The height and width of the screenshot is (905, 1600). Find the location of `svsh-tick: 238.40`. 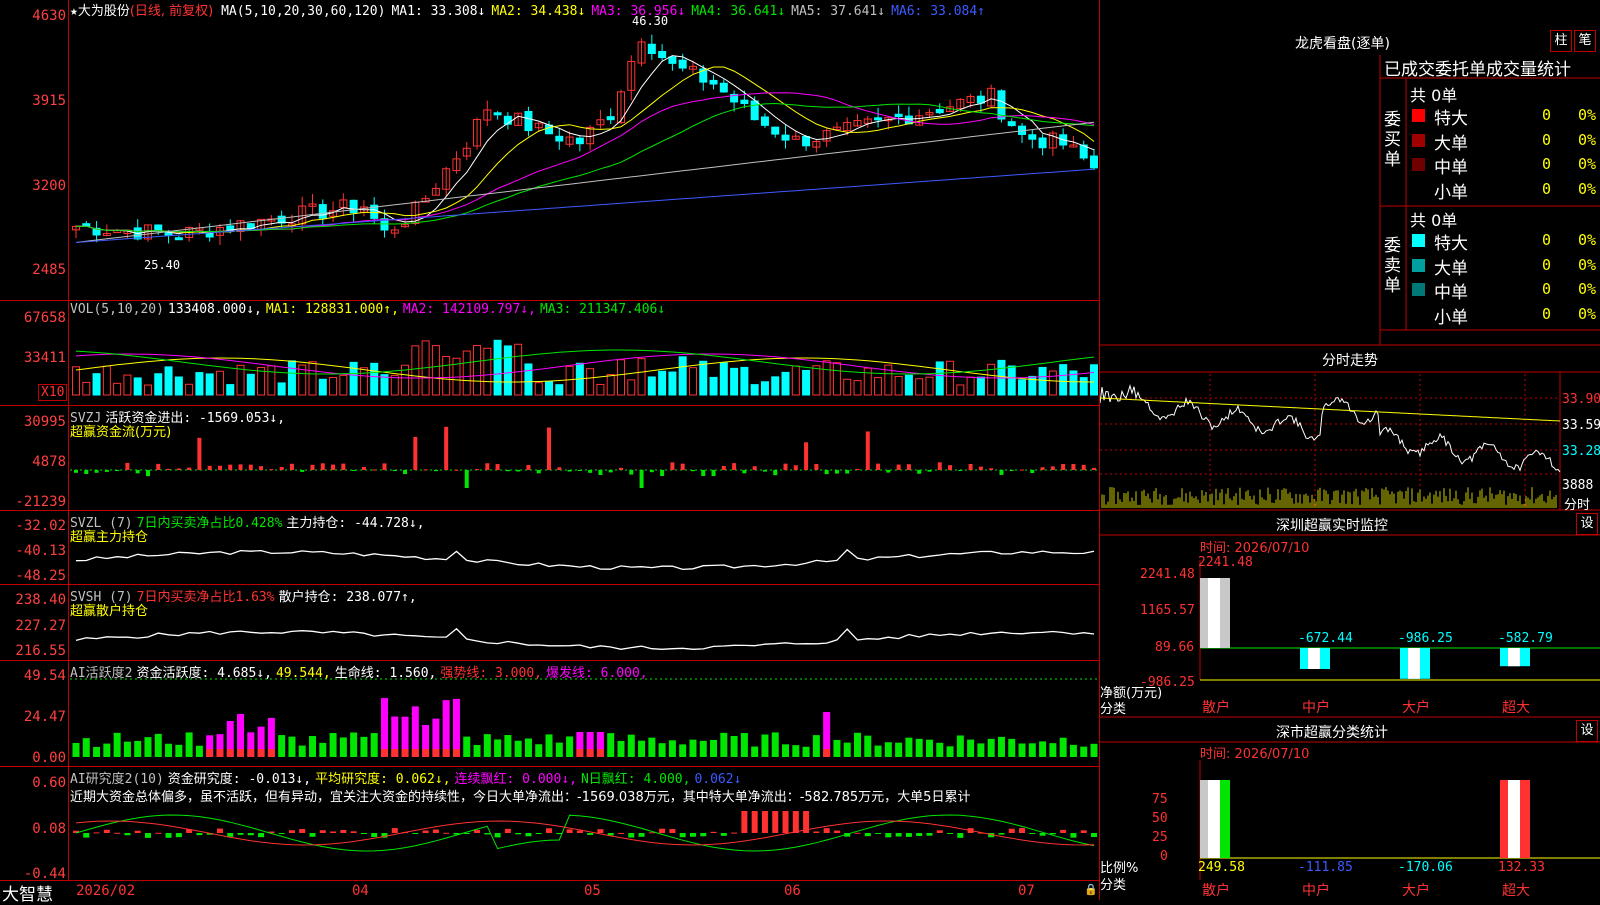

svsh-tick: 238.40 is located at coordinates (40, 600).